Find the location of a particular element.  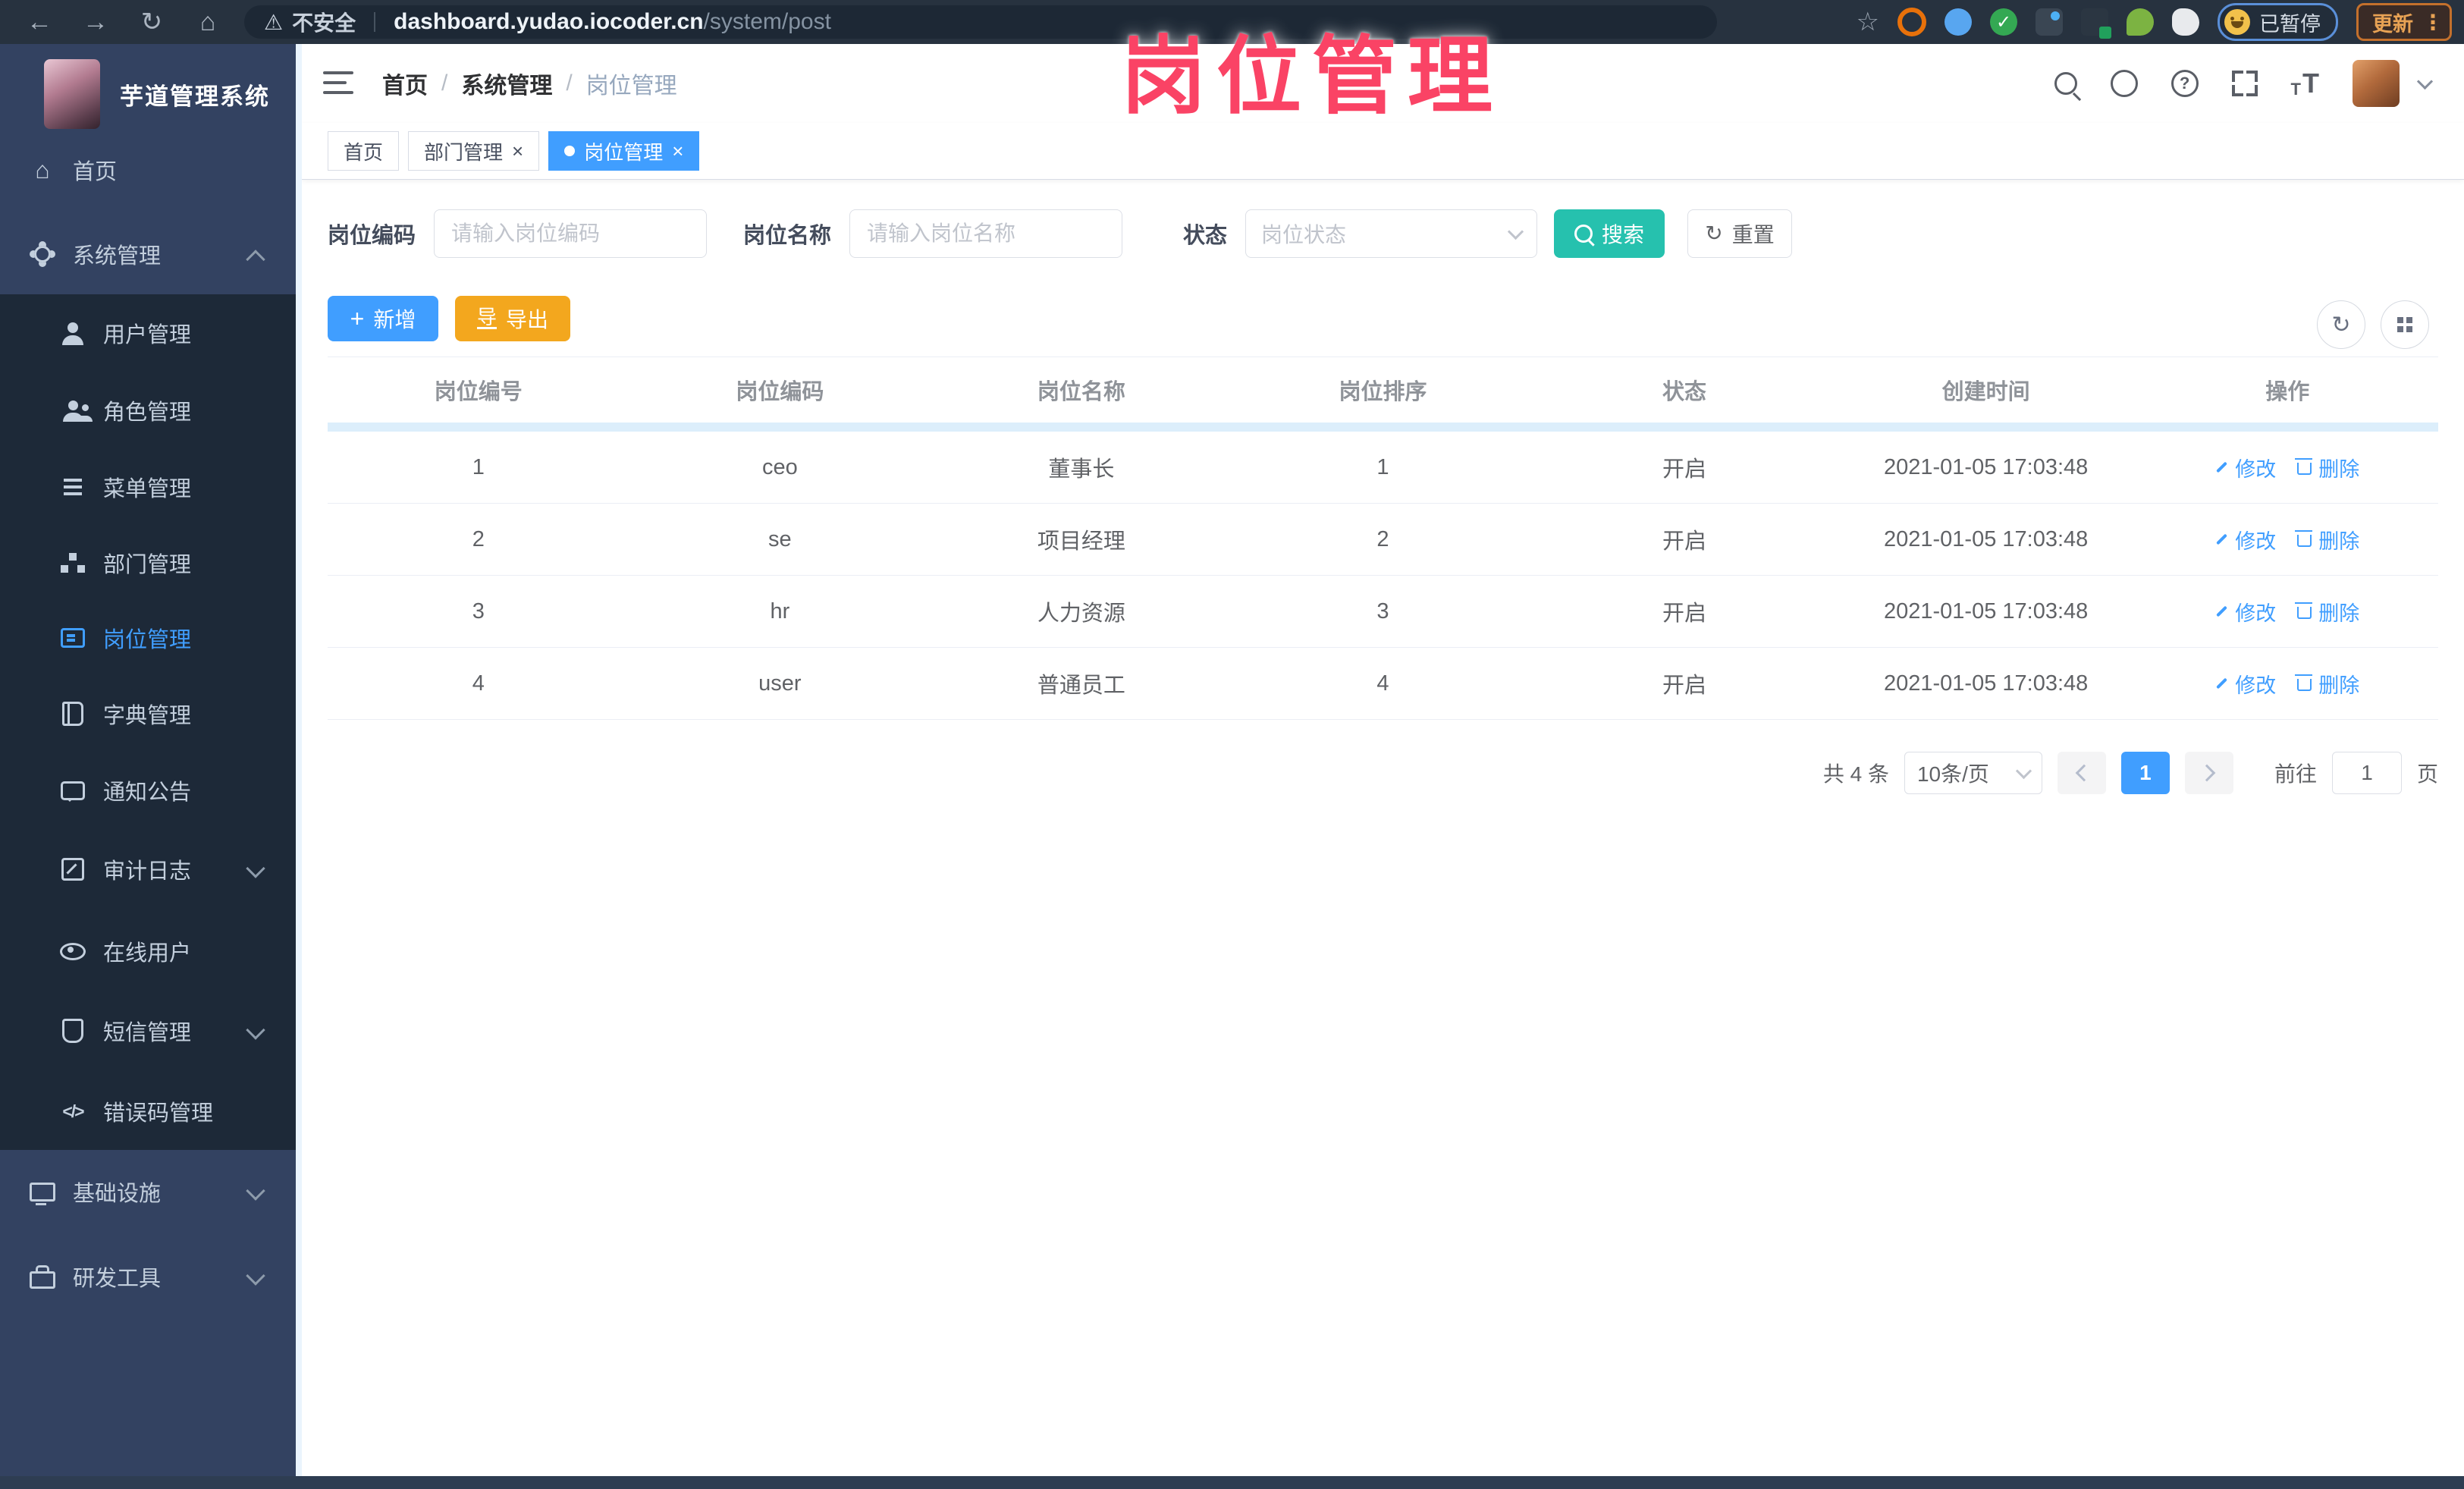

org-tree-icon is located at coordinates (73, 563).